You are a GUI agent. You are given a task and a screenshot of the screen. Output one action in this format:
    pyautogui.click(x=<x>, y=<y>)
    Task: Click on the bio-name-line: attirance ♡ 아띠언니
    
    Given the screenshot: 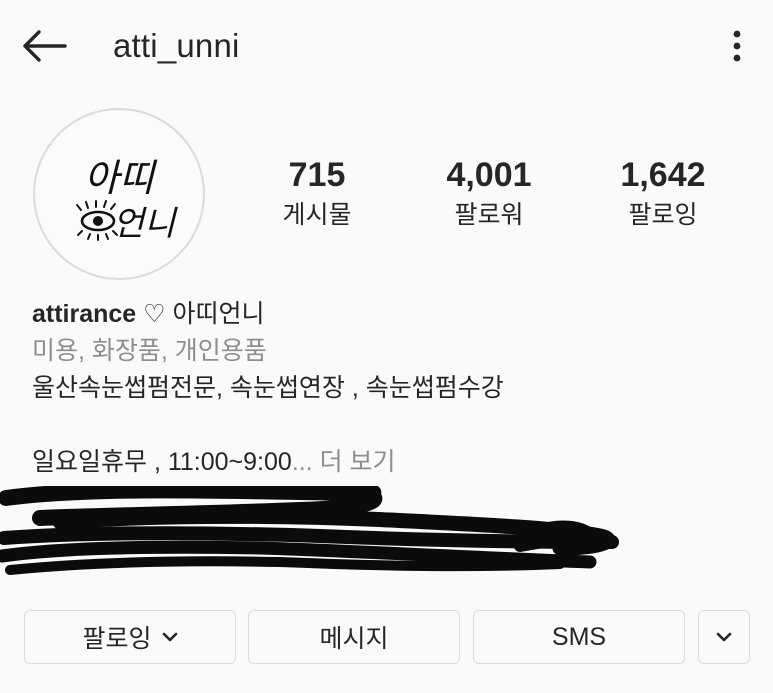 What is the action you would take?
    pyautogui.click(x=392, y=314)
    